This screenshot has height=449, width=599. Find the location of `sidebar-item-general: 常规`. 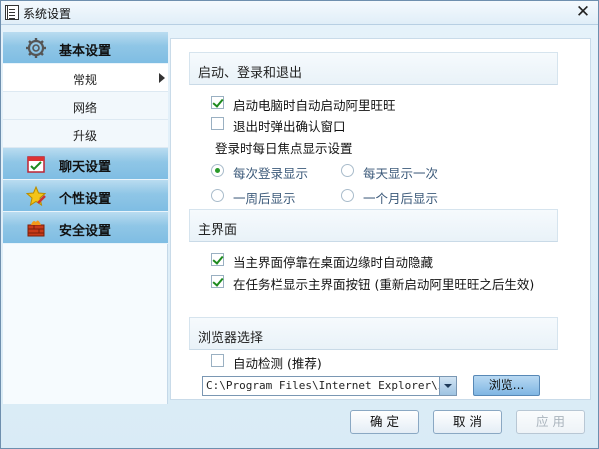

sidebar-item-general: 常规 is located at coordinates (85, 78).